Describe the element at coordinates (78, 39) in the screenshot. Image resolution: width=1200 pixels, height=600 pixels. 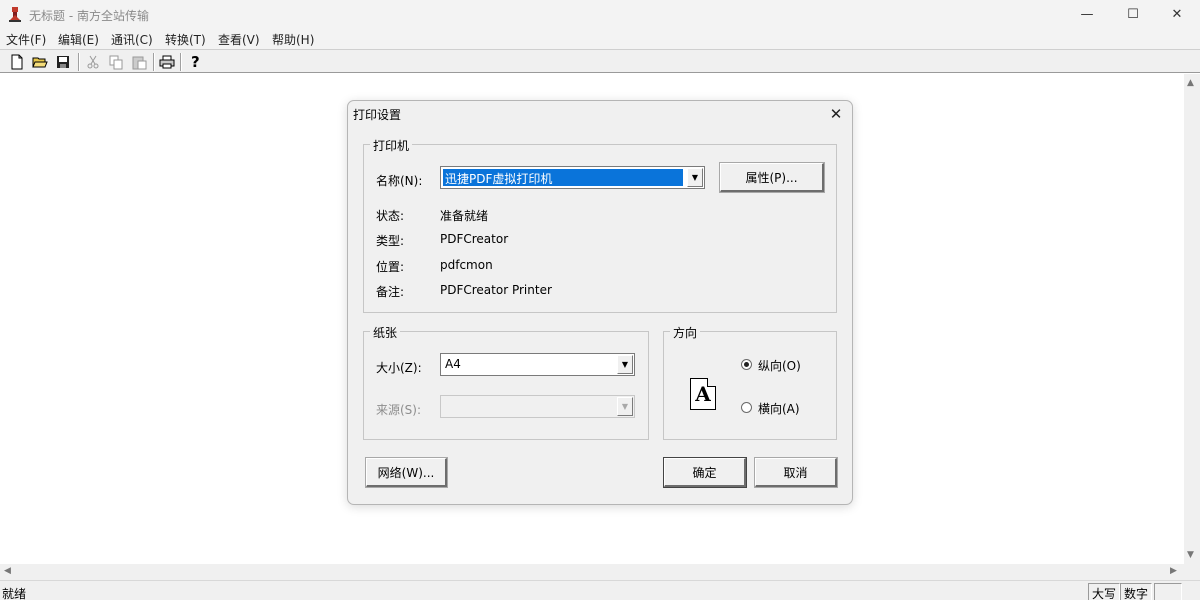
I see `menu-edit: 编辑(E)` at that location.